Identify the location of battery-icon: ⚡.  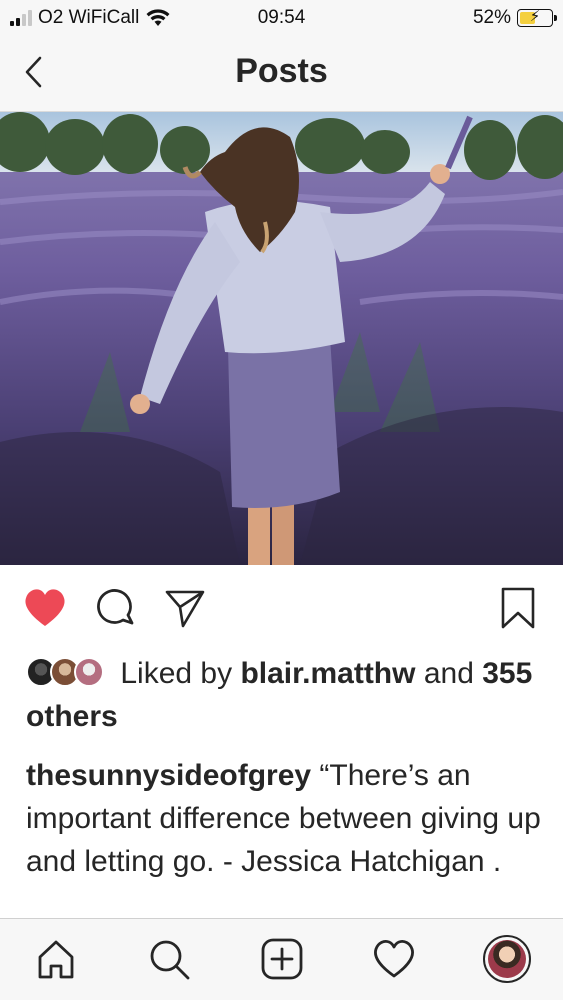
(537, 17).